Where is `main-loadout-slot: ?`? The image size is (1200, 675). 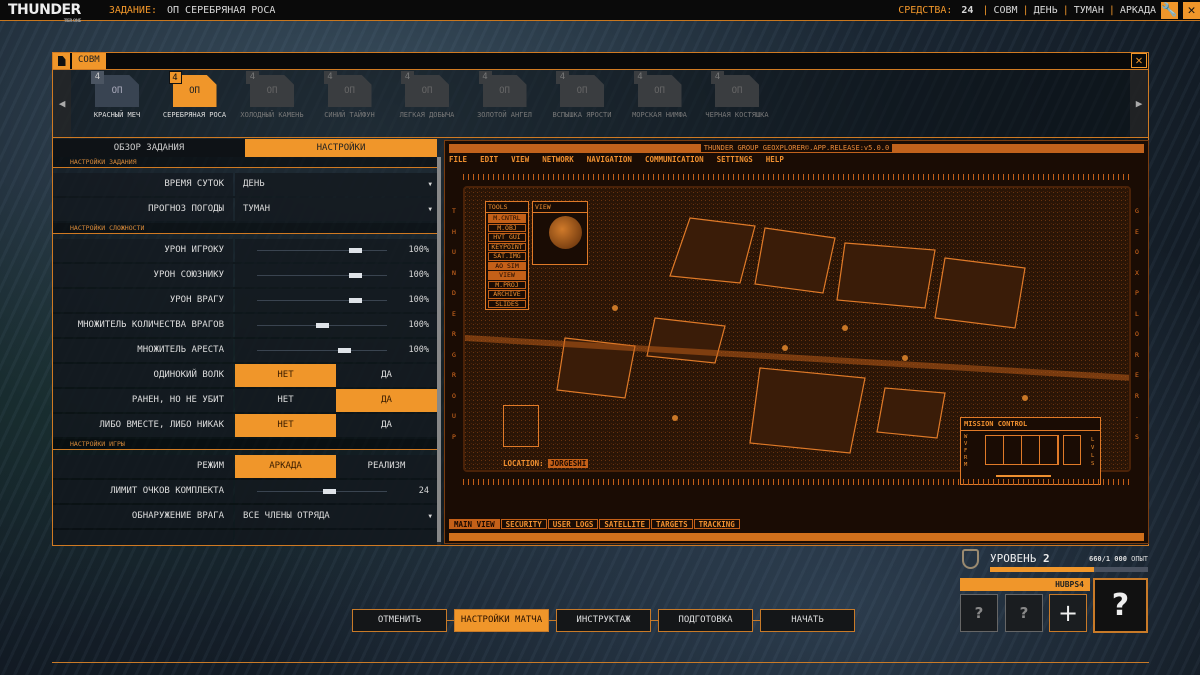
main-loadout-slot: ? is located at coordinates (1120, 605).